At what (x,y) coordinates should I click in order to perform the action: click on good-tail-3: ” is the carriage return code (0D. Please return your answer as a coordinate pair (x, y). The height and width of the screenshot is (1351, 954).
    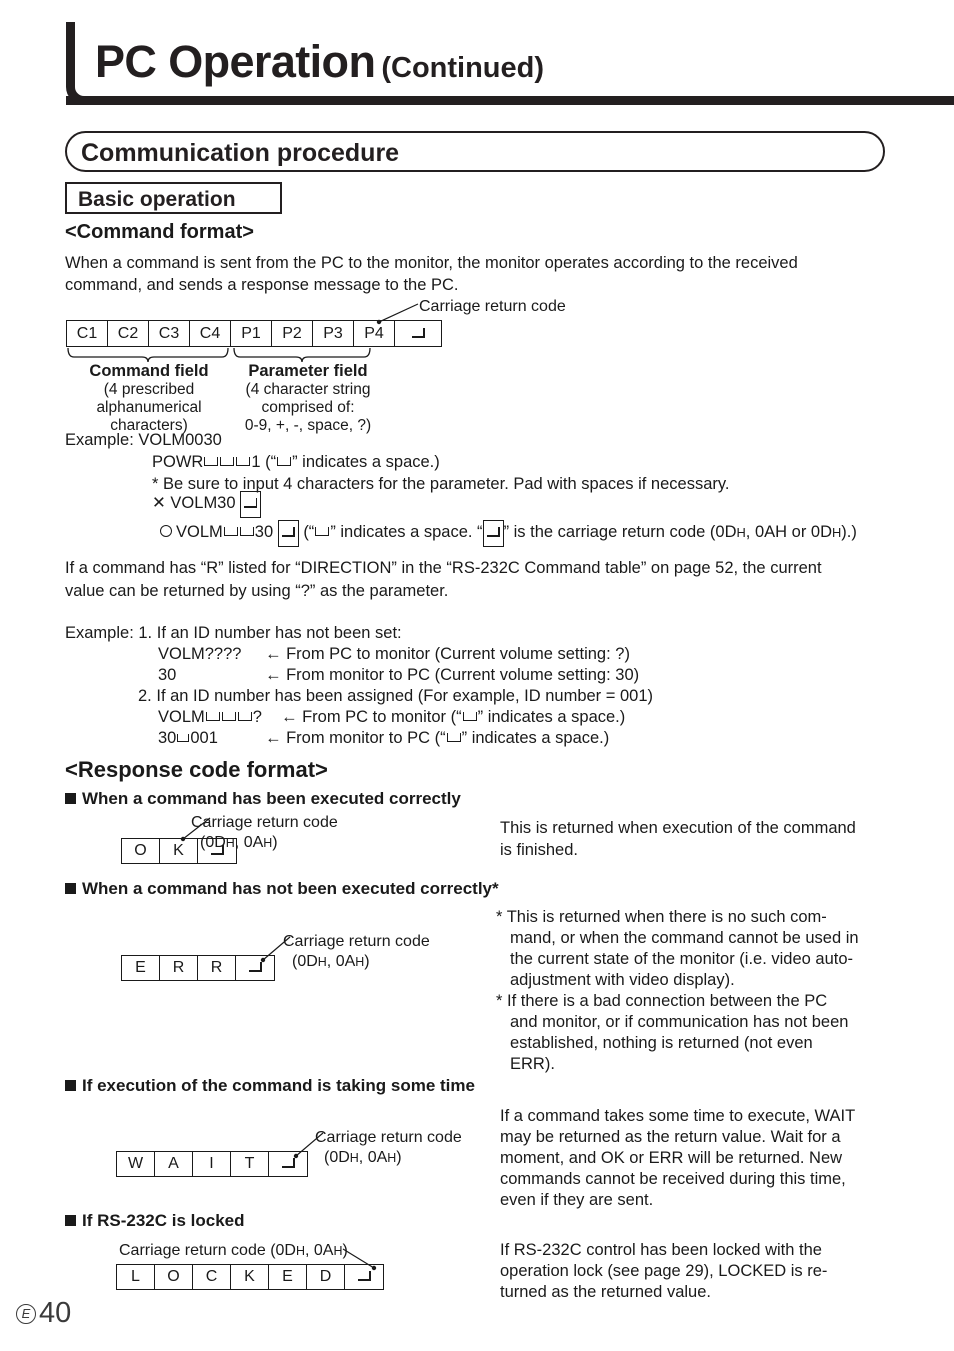
    Looking at the image, I should click on (620, 532).